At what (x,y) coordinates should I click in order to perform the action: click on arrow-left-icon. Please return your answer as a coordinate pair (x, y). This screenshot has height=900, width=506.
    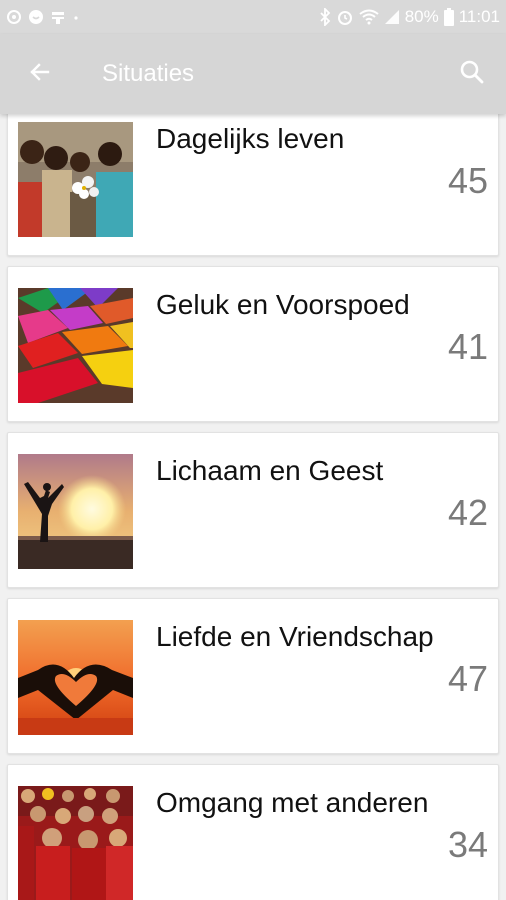
    Looking at the image, I should click on (40, 74).